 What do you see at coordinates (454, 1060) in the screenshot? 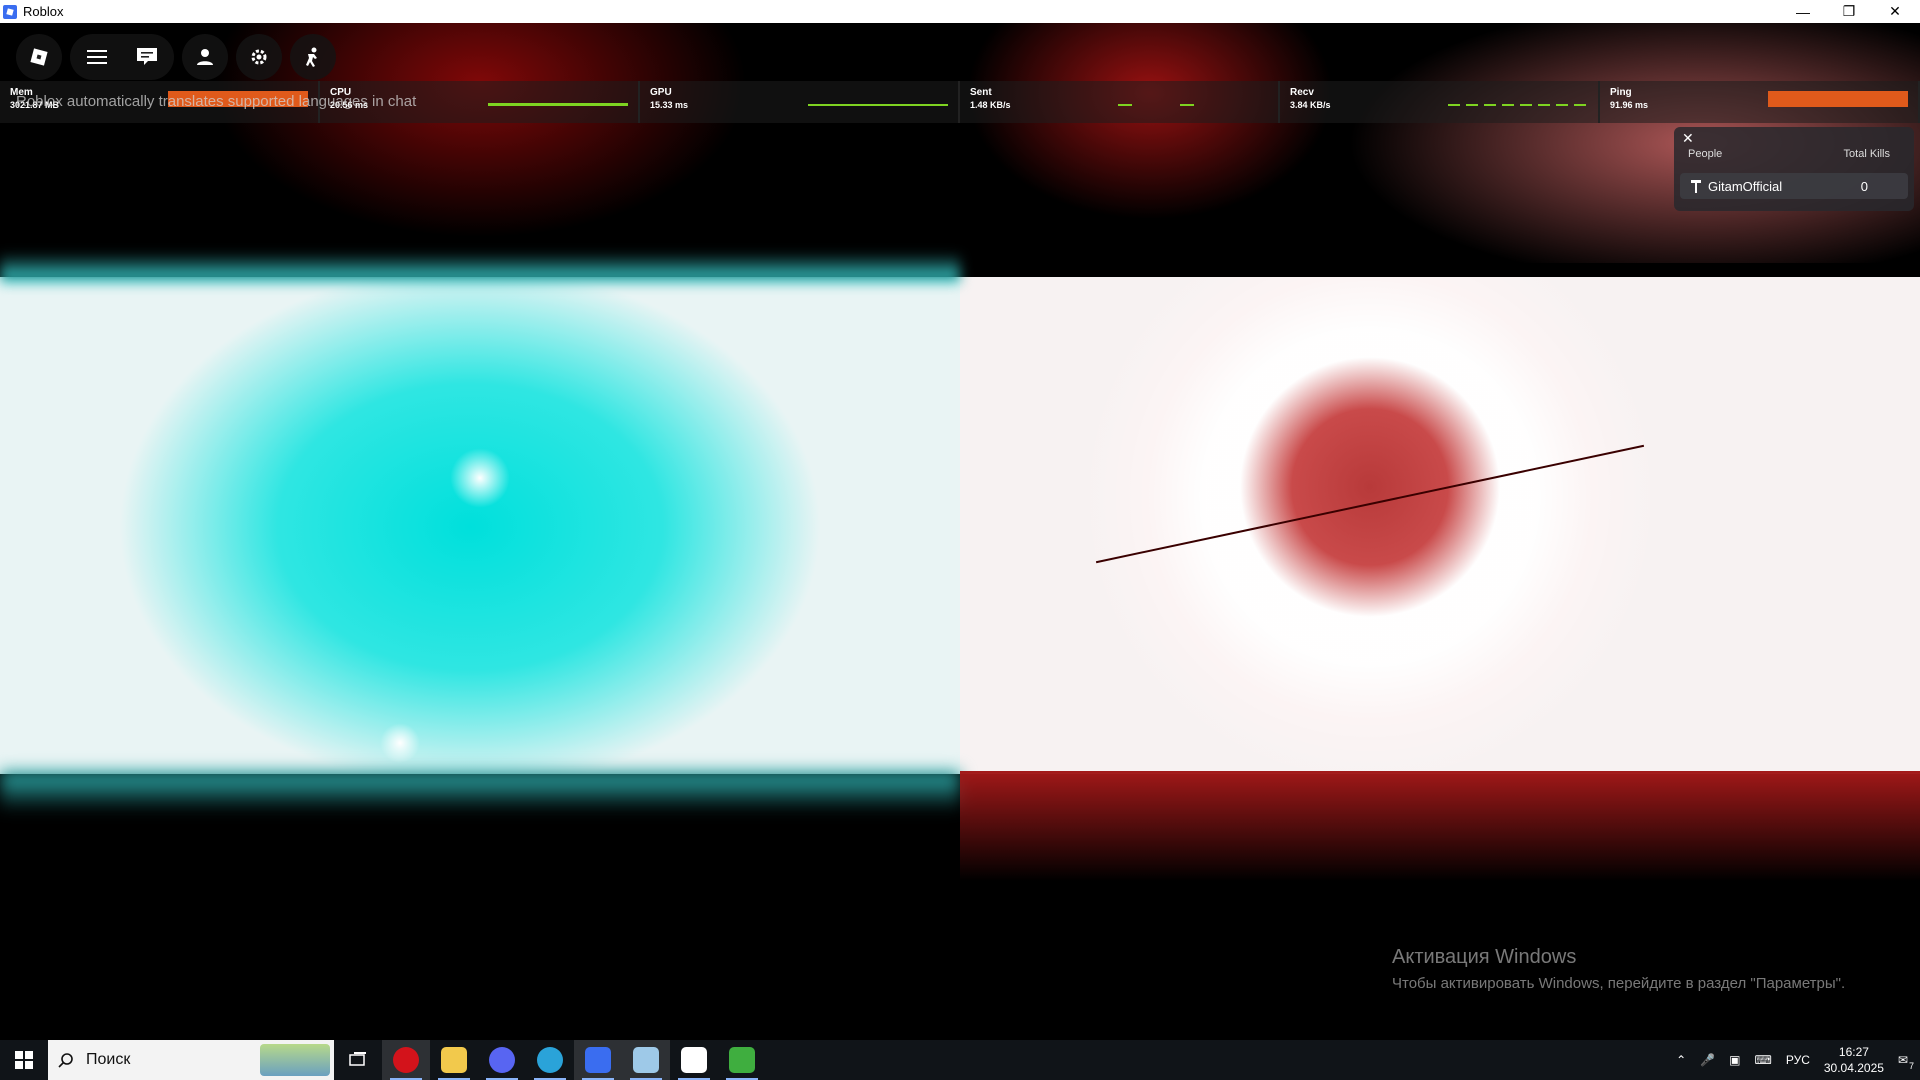
I see `file-explorer-icon` at bounding box center [454, 1060].